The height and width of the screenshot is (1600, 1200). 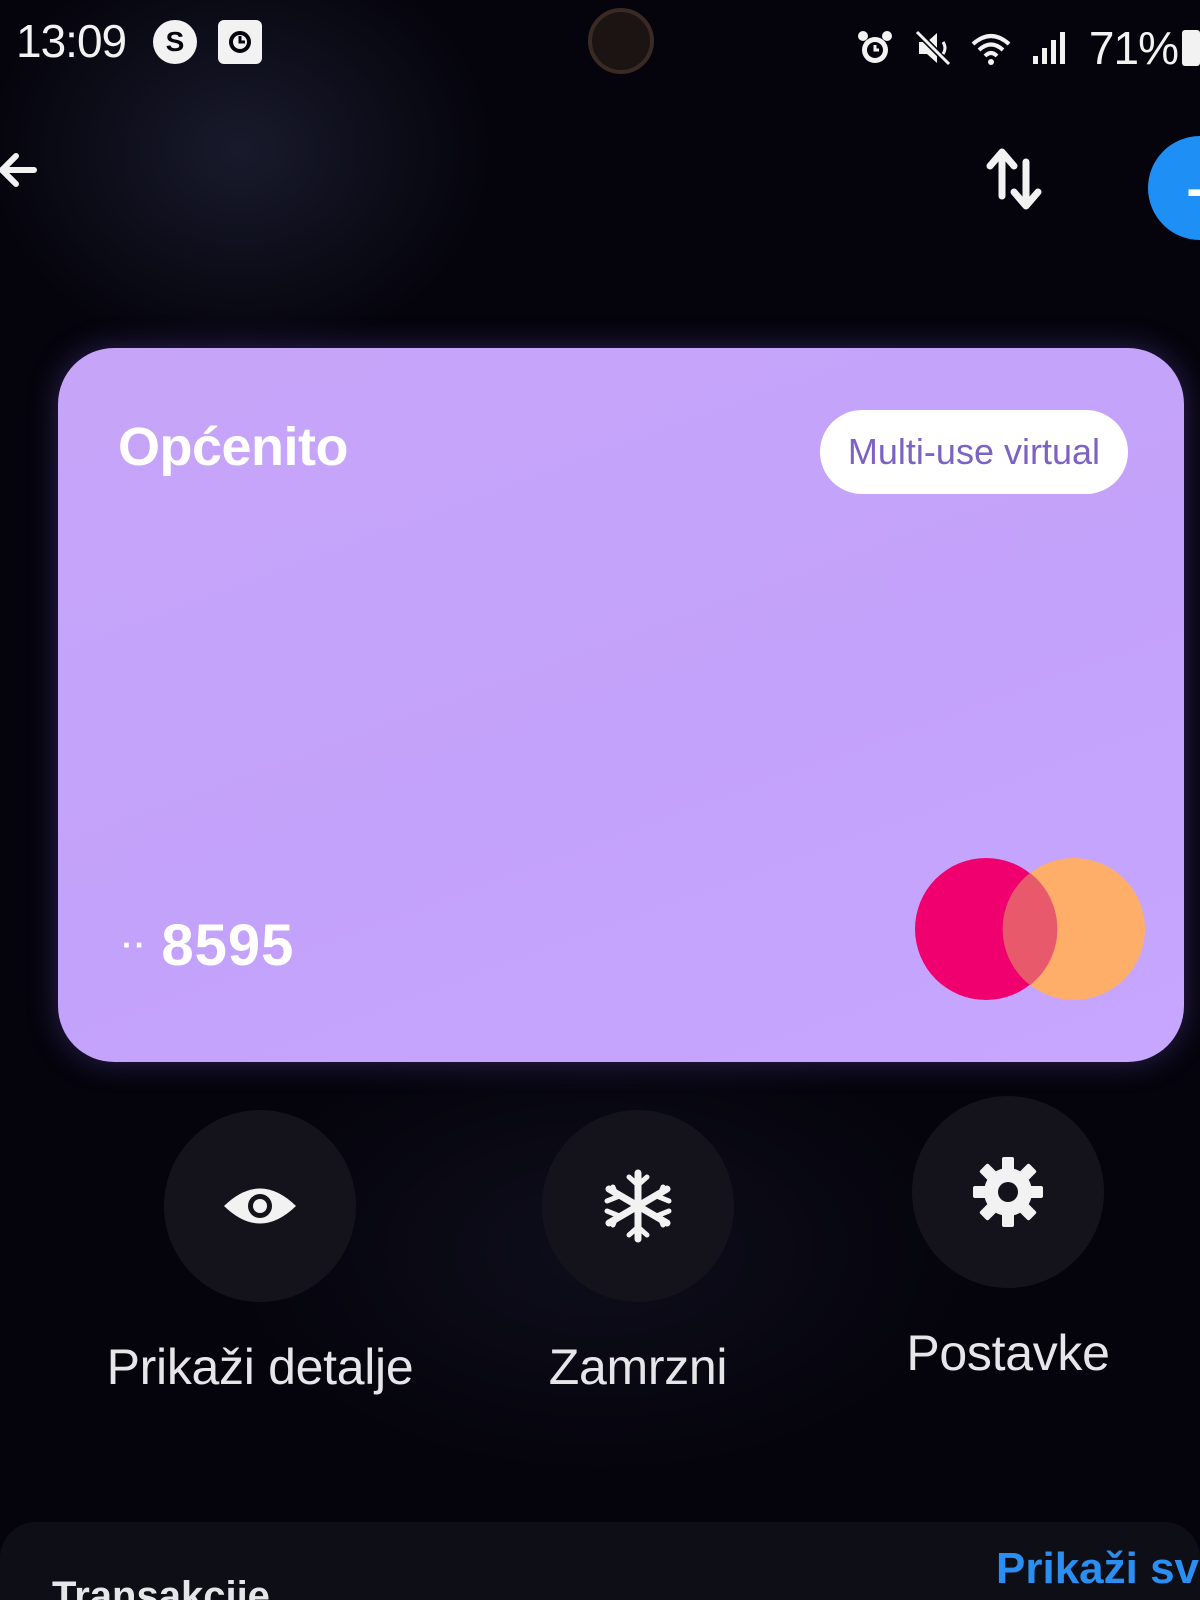 I want to click on top-bar: +, so click(x=600, y=180).